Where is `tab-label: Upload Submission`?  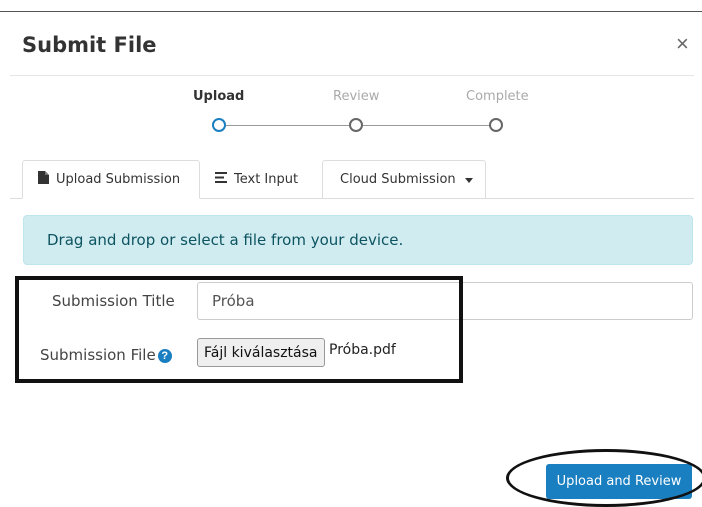
tab-label: Upload Submission is located at coordinates (118, 179).